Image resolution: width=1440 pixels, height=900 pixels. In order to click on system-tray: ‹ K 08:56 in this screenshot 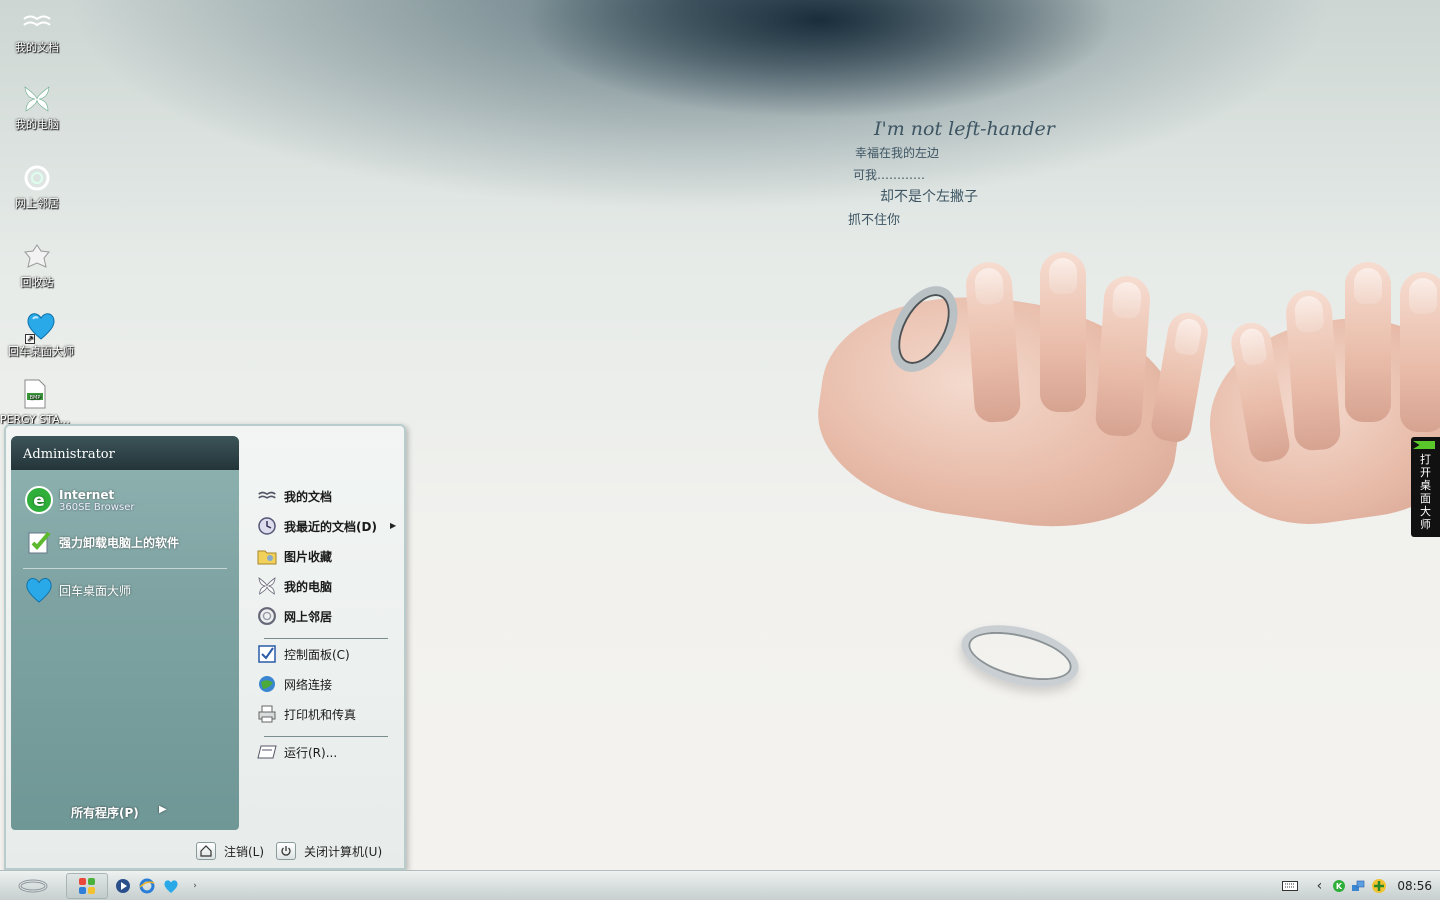, I will do `click(1359, 885)`.